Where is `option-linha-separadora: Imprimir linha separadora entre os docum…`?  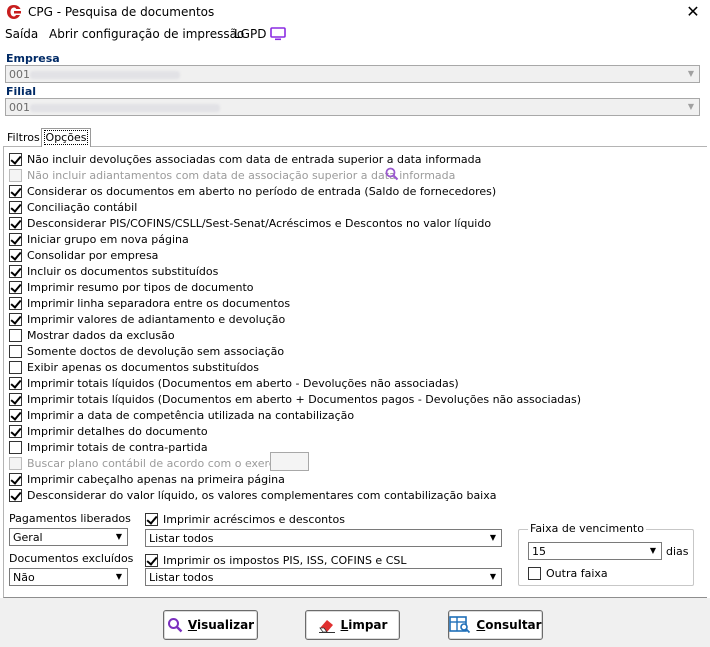
option-linha-separadora: Imprimir linha separadora entre os docum… is located at coordinates (149, 303).